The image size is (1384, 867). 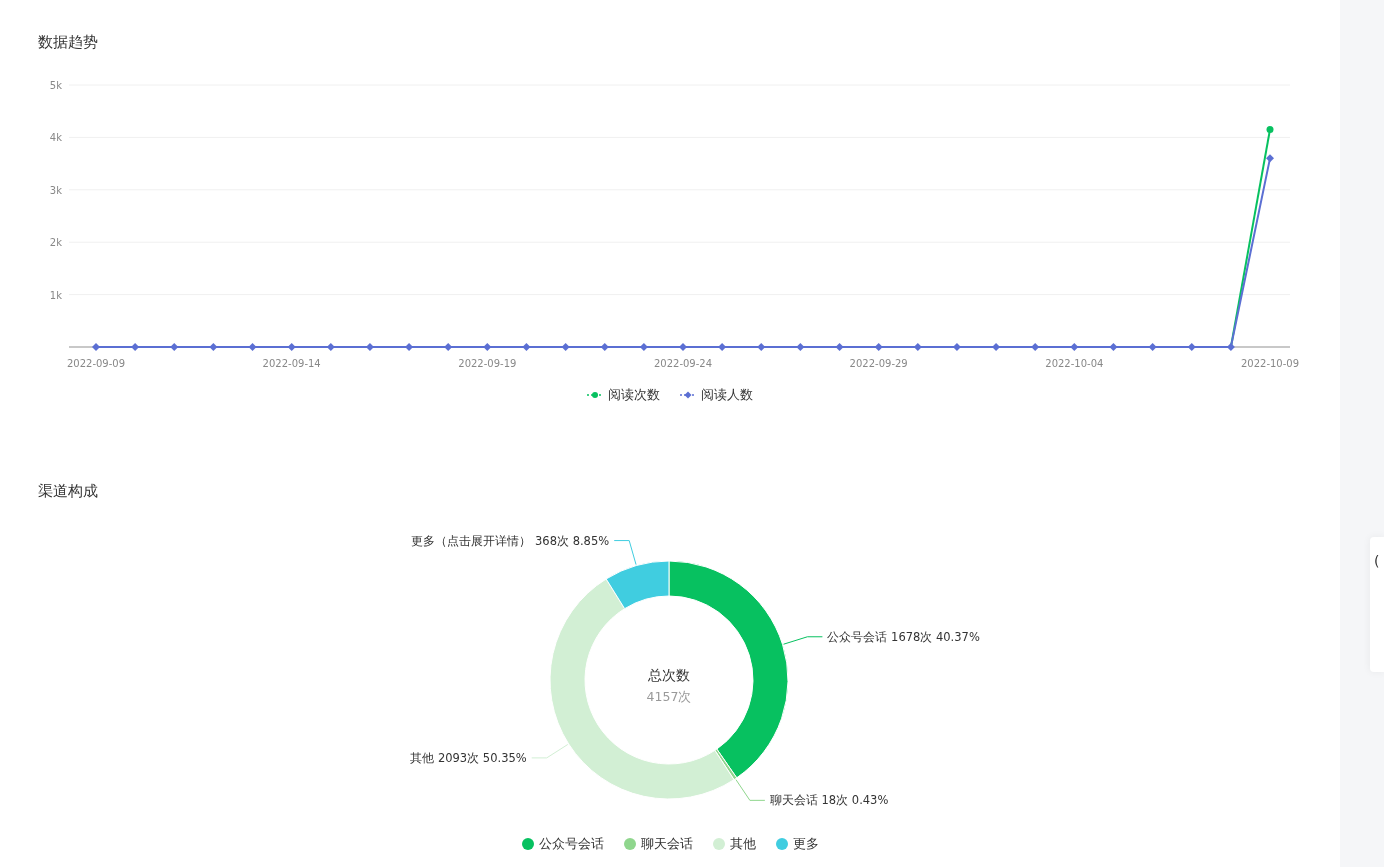 I want to click on axis-label: 2022-09-24, so click(x=683, y=363).